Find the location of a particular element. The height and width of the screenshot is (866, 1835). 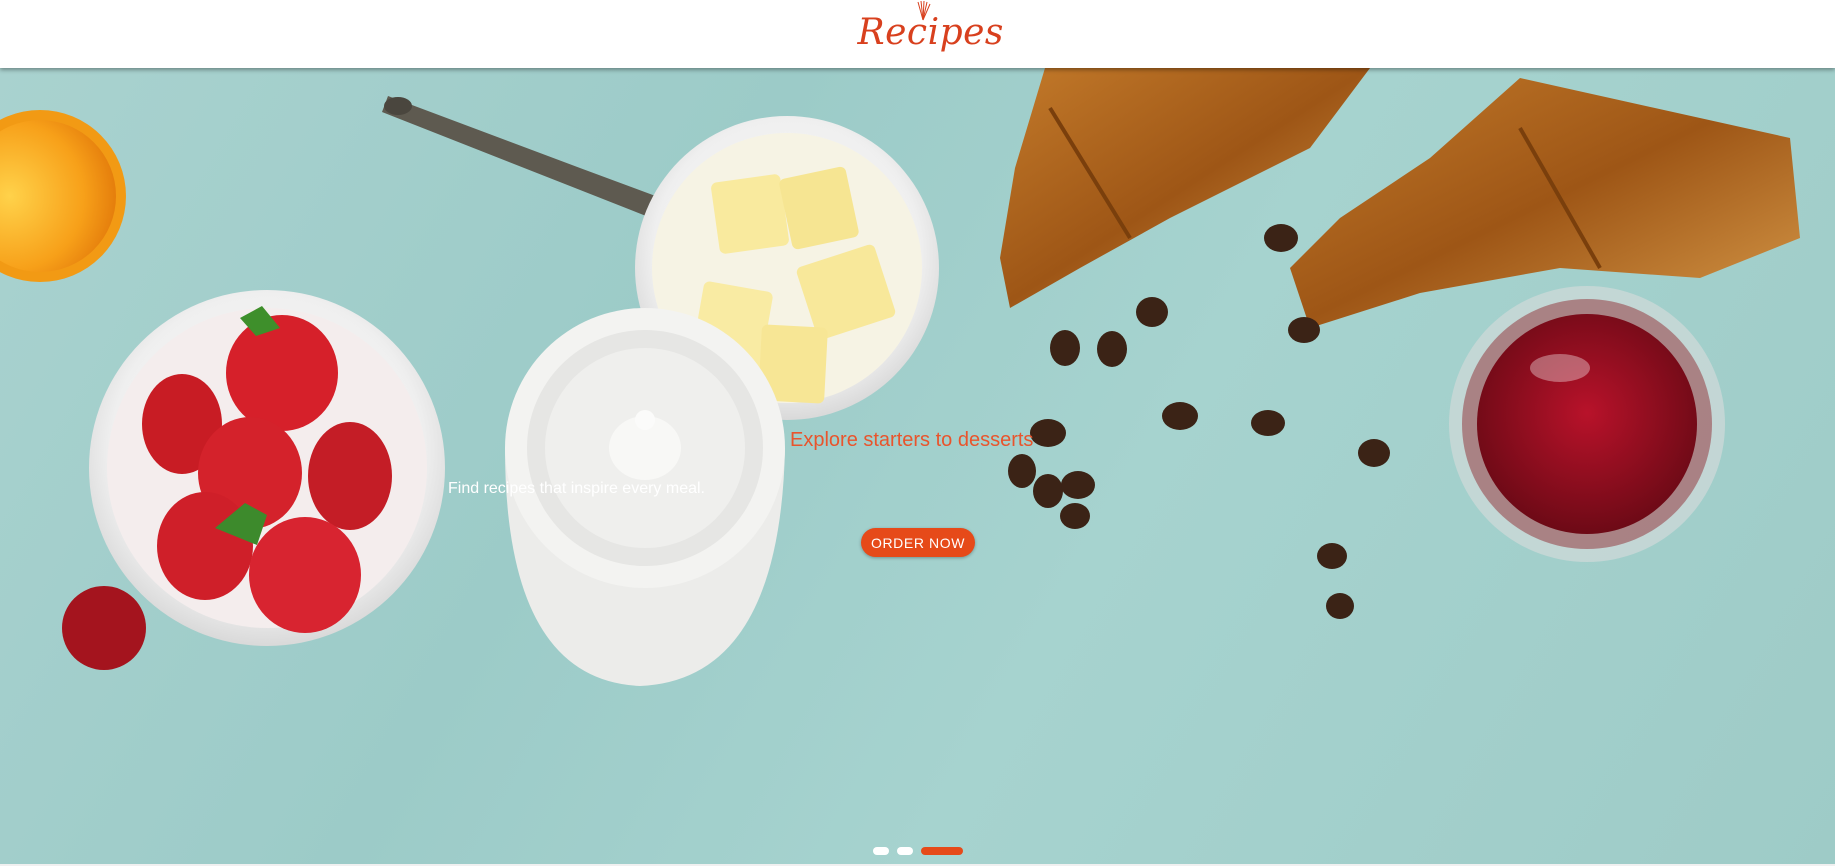

croissants is located at coordinates (1400, 198).